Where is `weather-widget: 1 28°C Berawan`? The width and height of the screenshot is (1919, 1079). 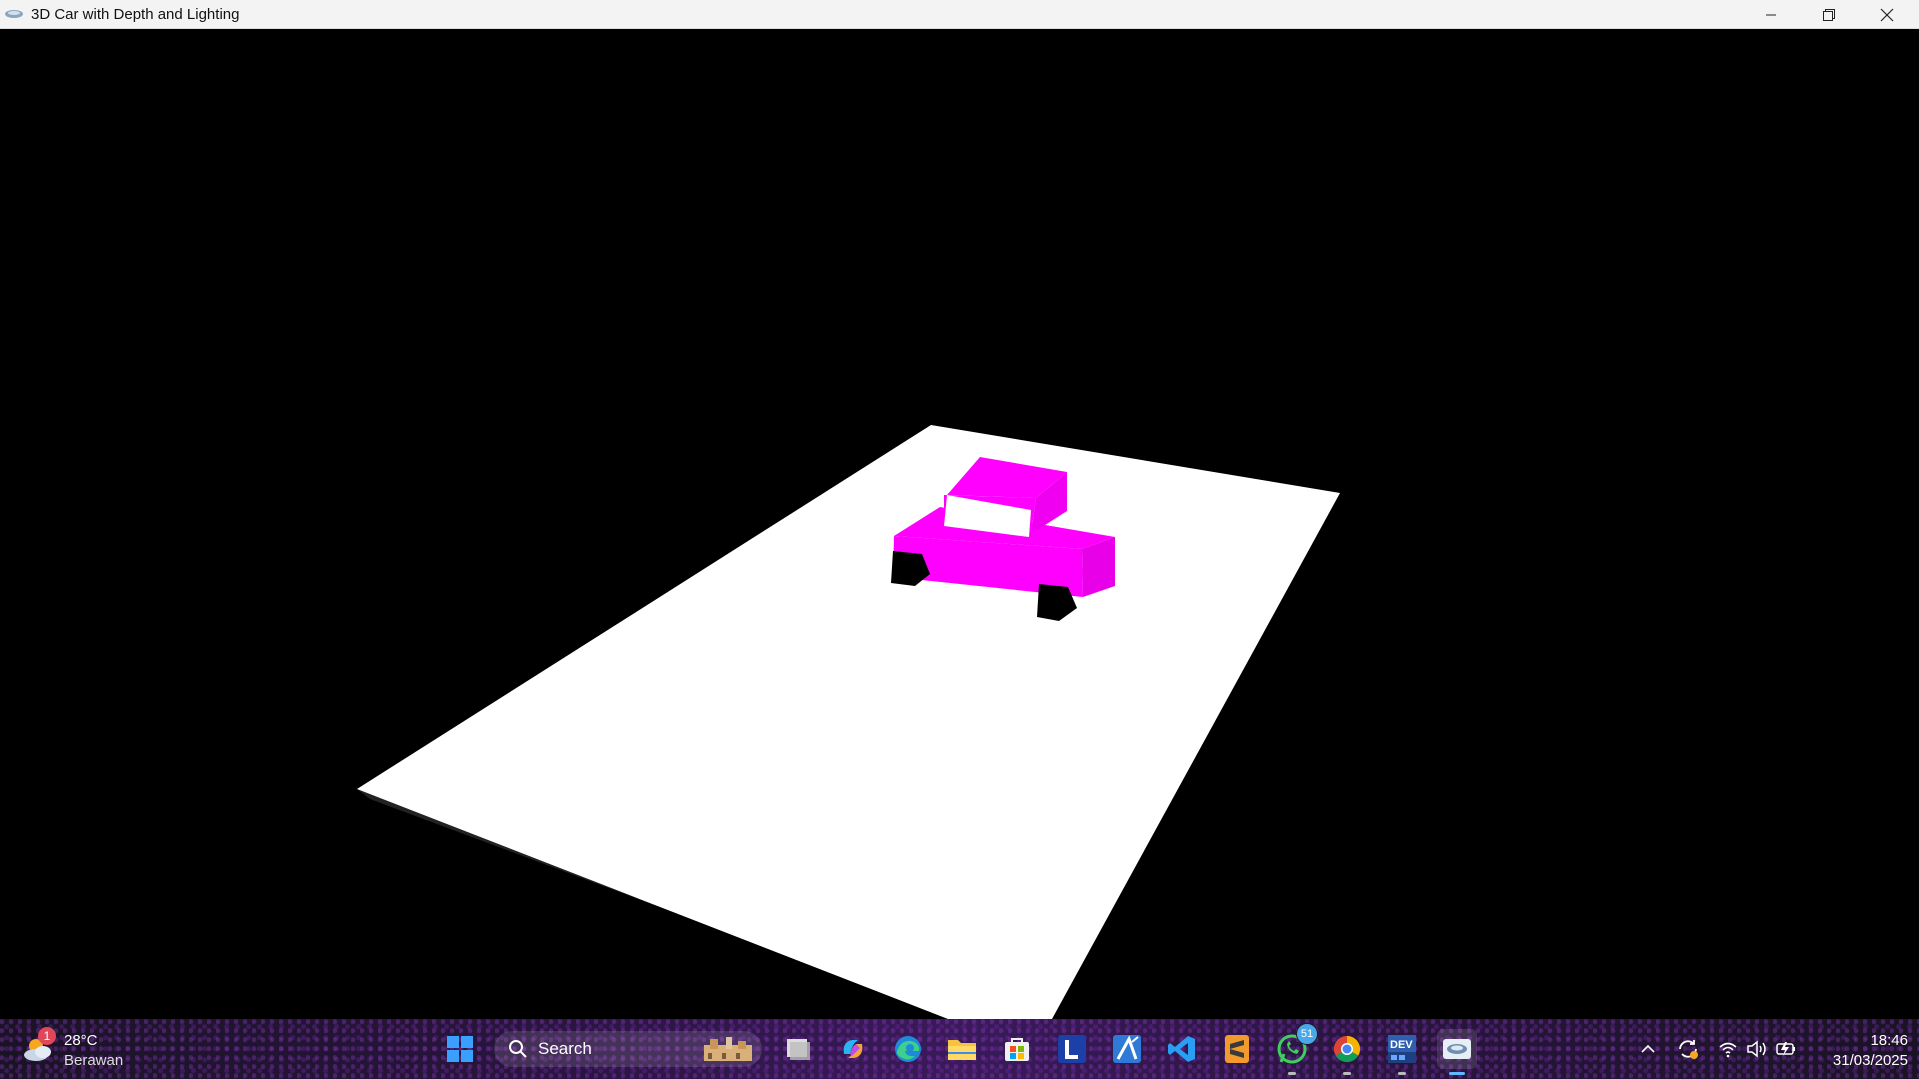
weather-widget: 1 28°C Berawan is located at coordinates (77, 1049).